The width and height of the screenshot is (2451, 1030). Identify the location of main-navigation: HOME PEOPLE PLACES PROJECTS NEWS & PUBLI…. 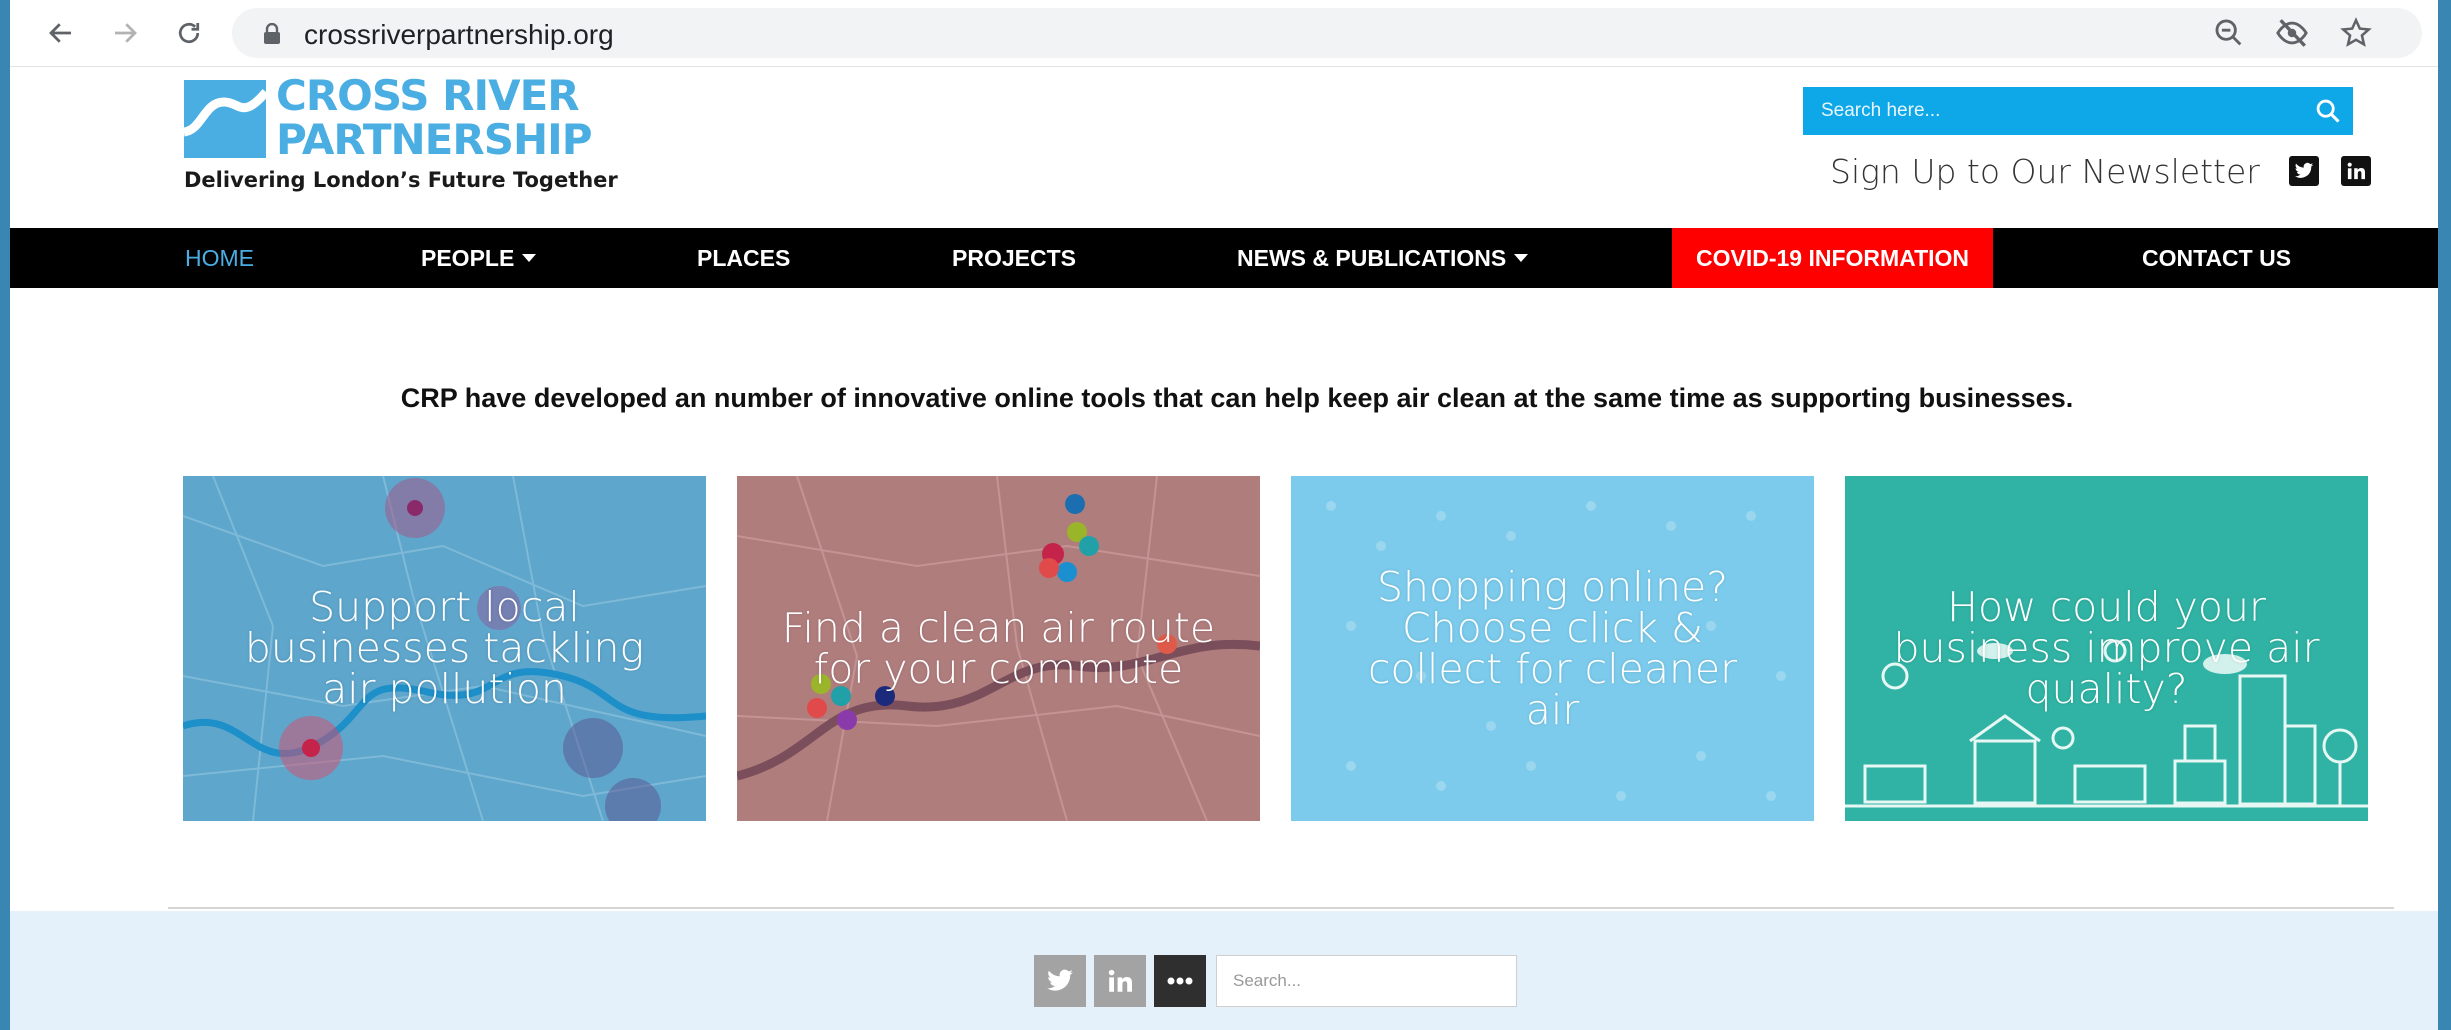
(1224, 258).